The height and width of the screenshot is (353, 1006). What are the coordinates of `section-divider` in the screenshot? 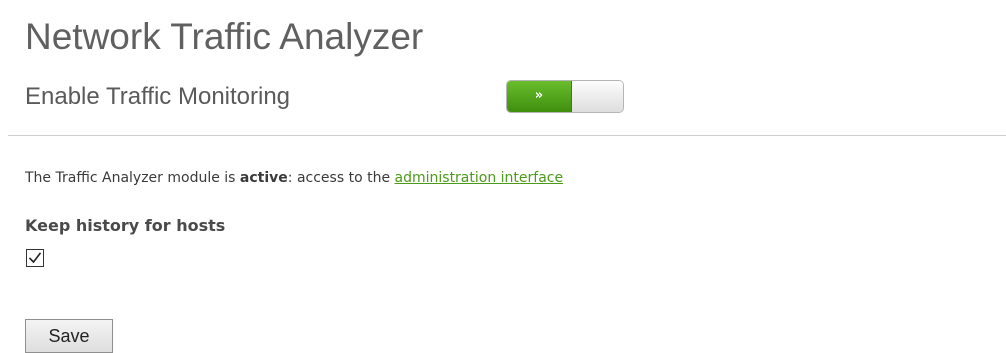 It's located at (507, 135).